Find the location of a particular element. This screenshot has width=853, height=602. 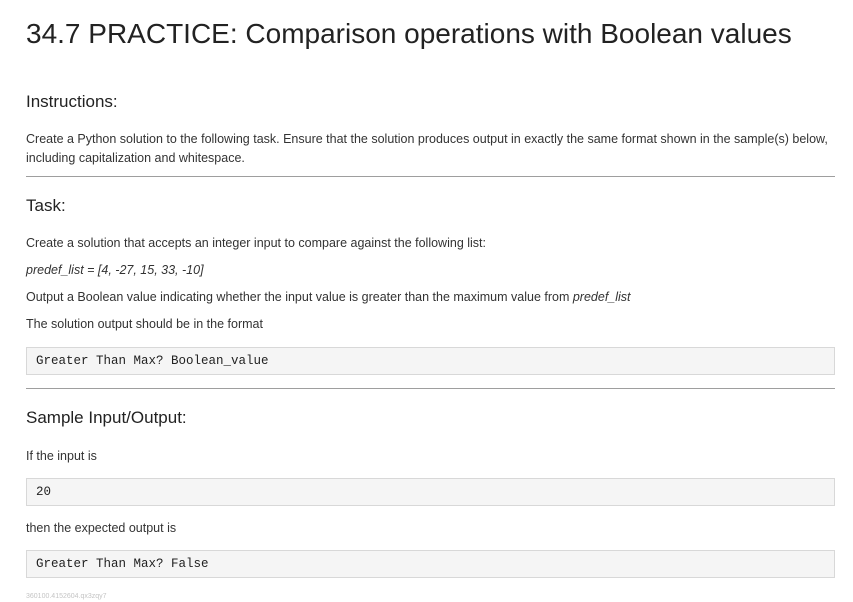

instructions-heading: Instructions: is located at coordinates (72, 101).